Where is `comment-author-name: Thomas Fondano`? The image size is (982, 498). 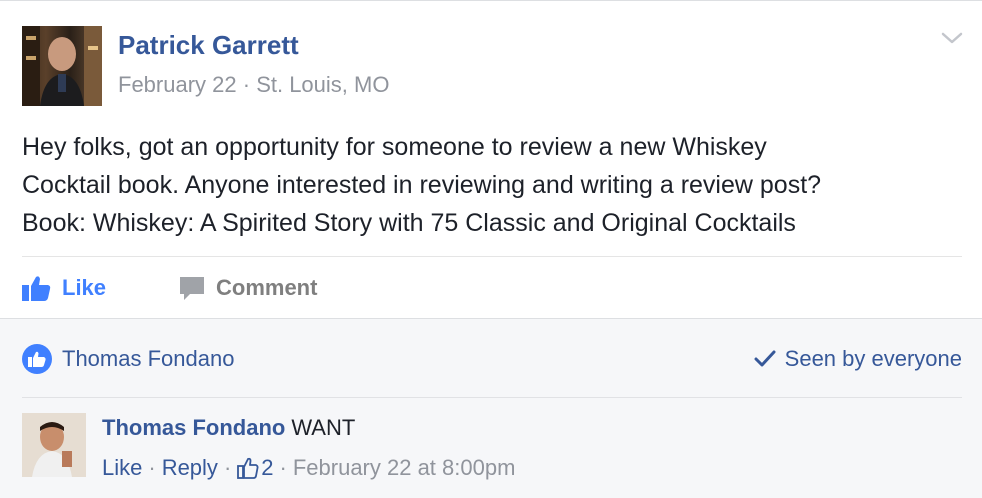
comment-author-name: Thomas Fondano is located at coordinates (193, 427).